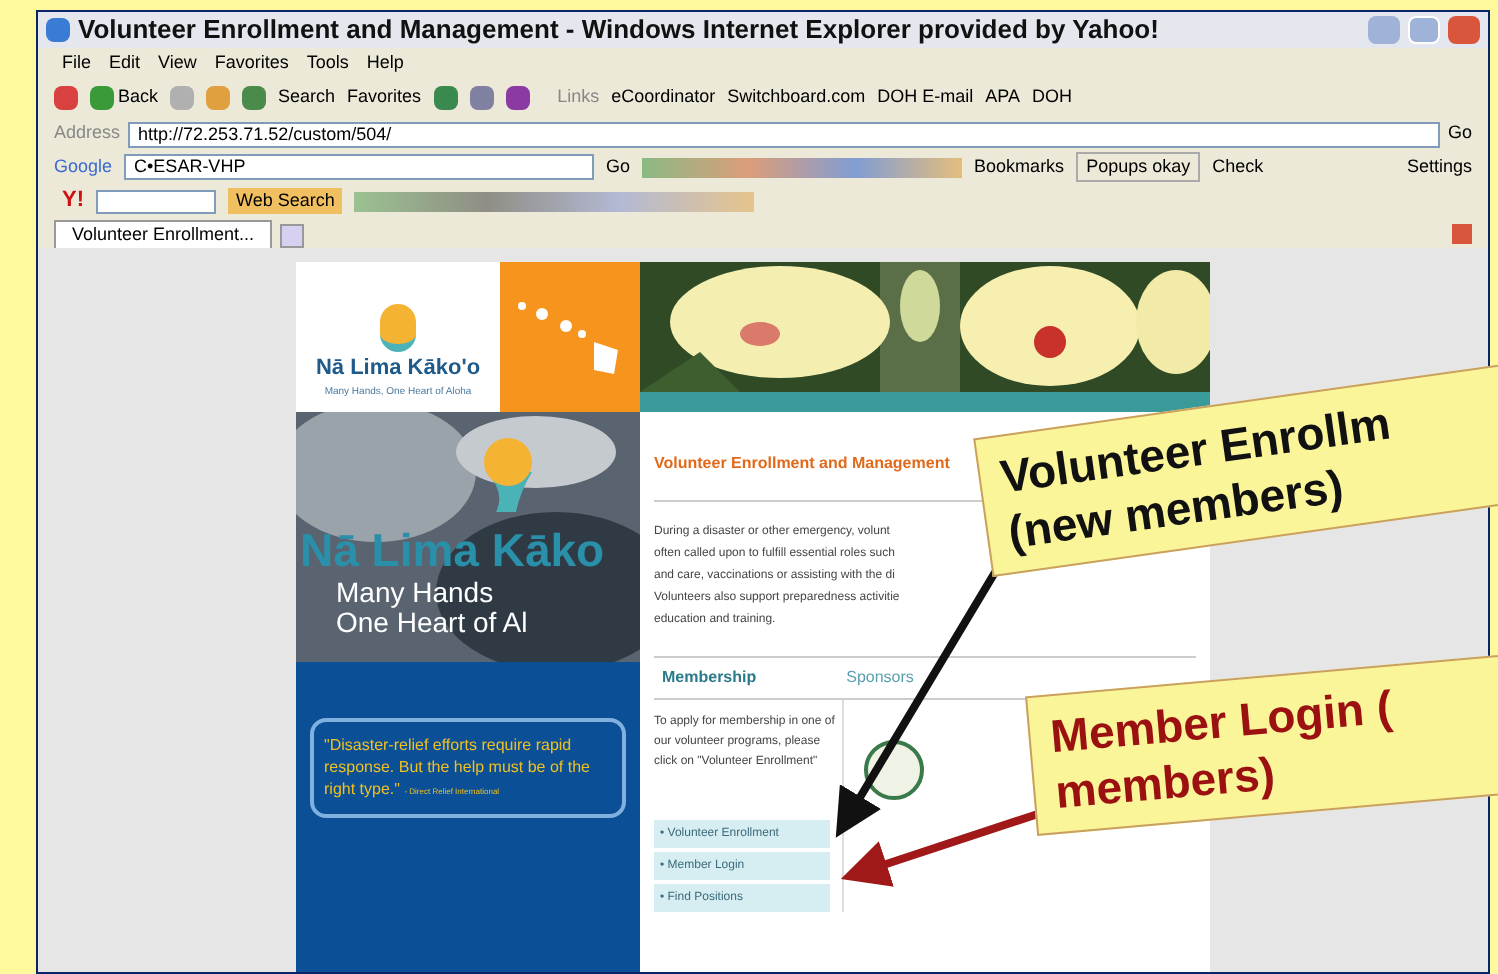 The width and height of the screenshot is (1498, 974). I want to click on check-button: Check, so click(1238, 167).